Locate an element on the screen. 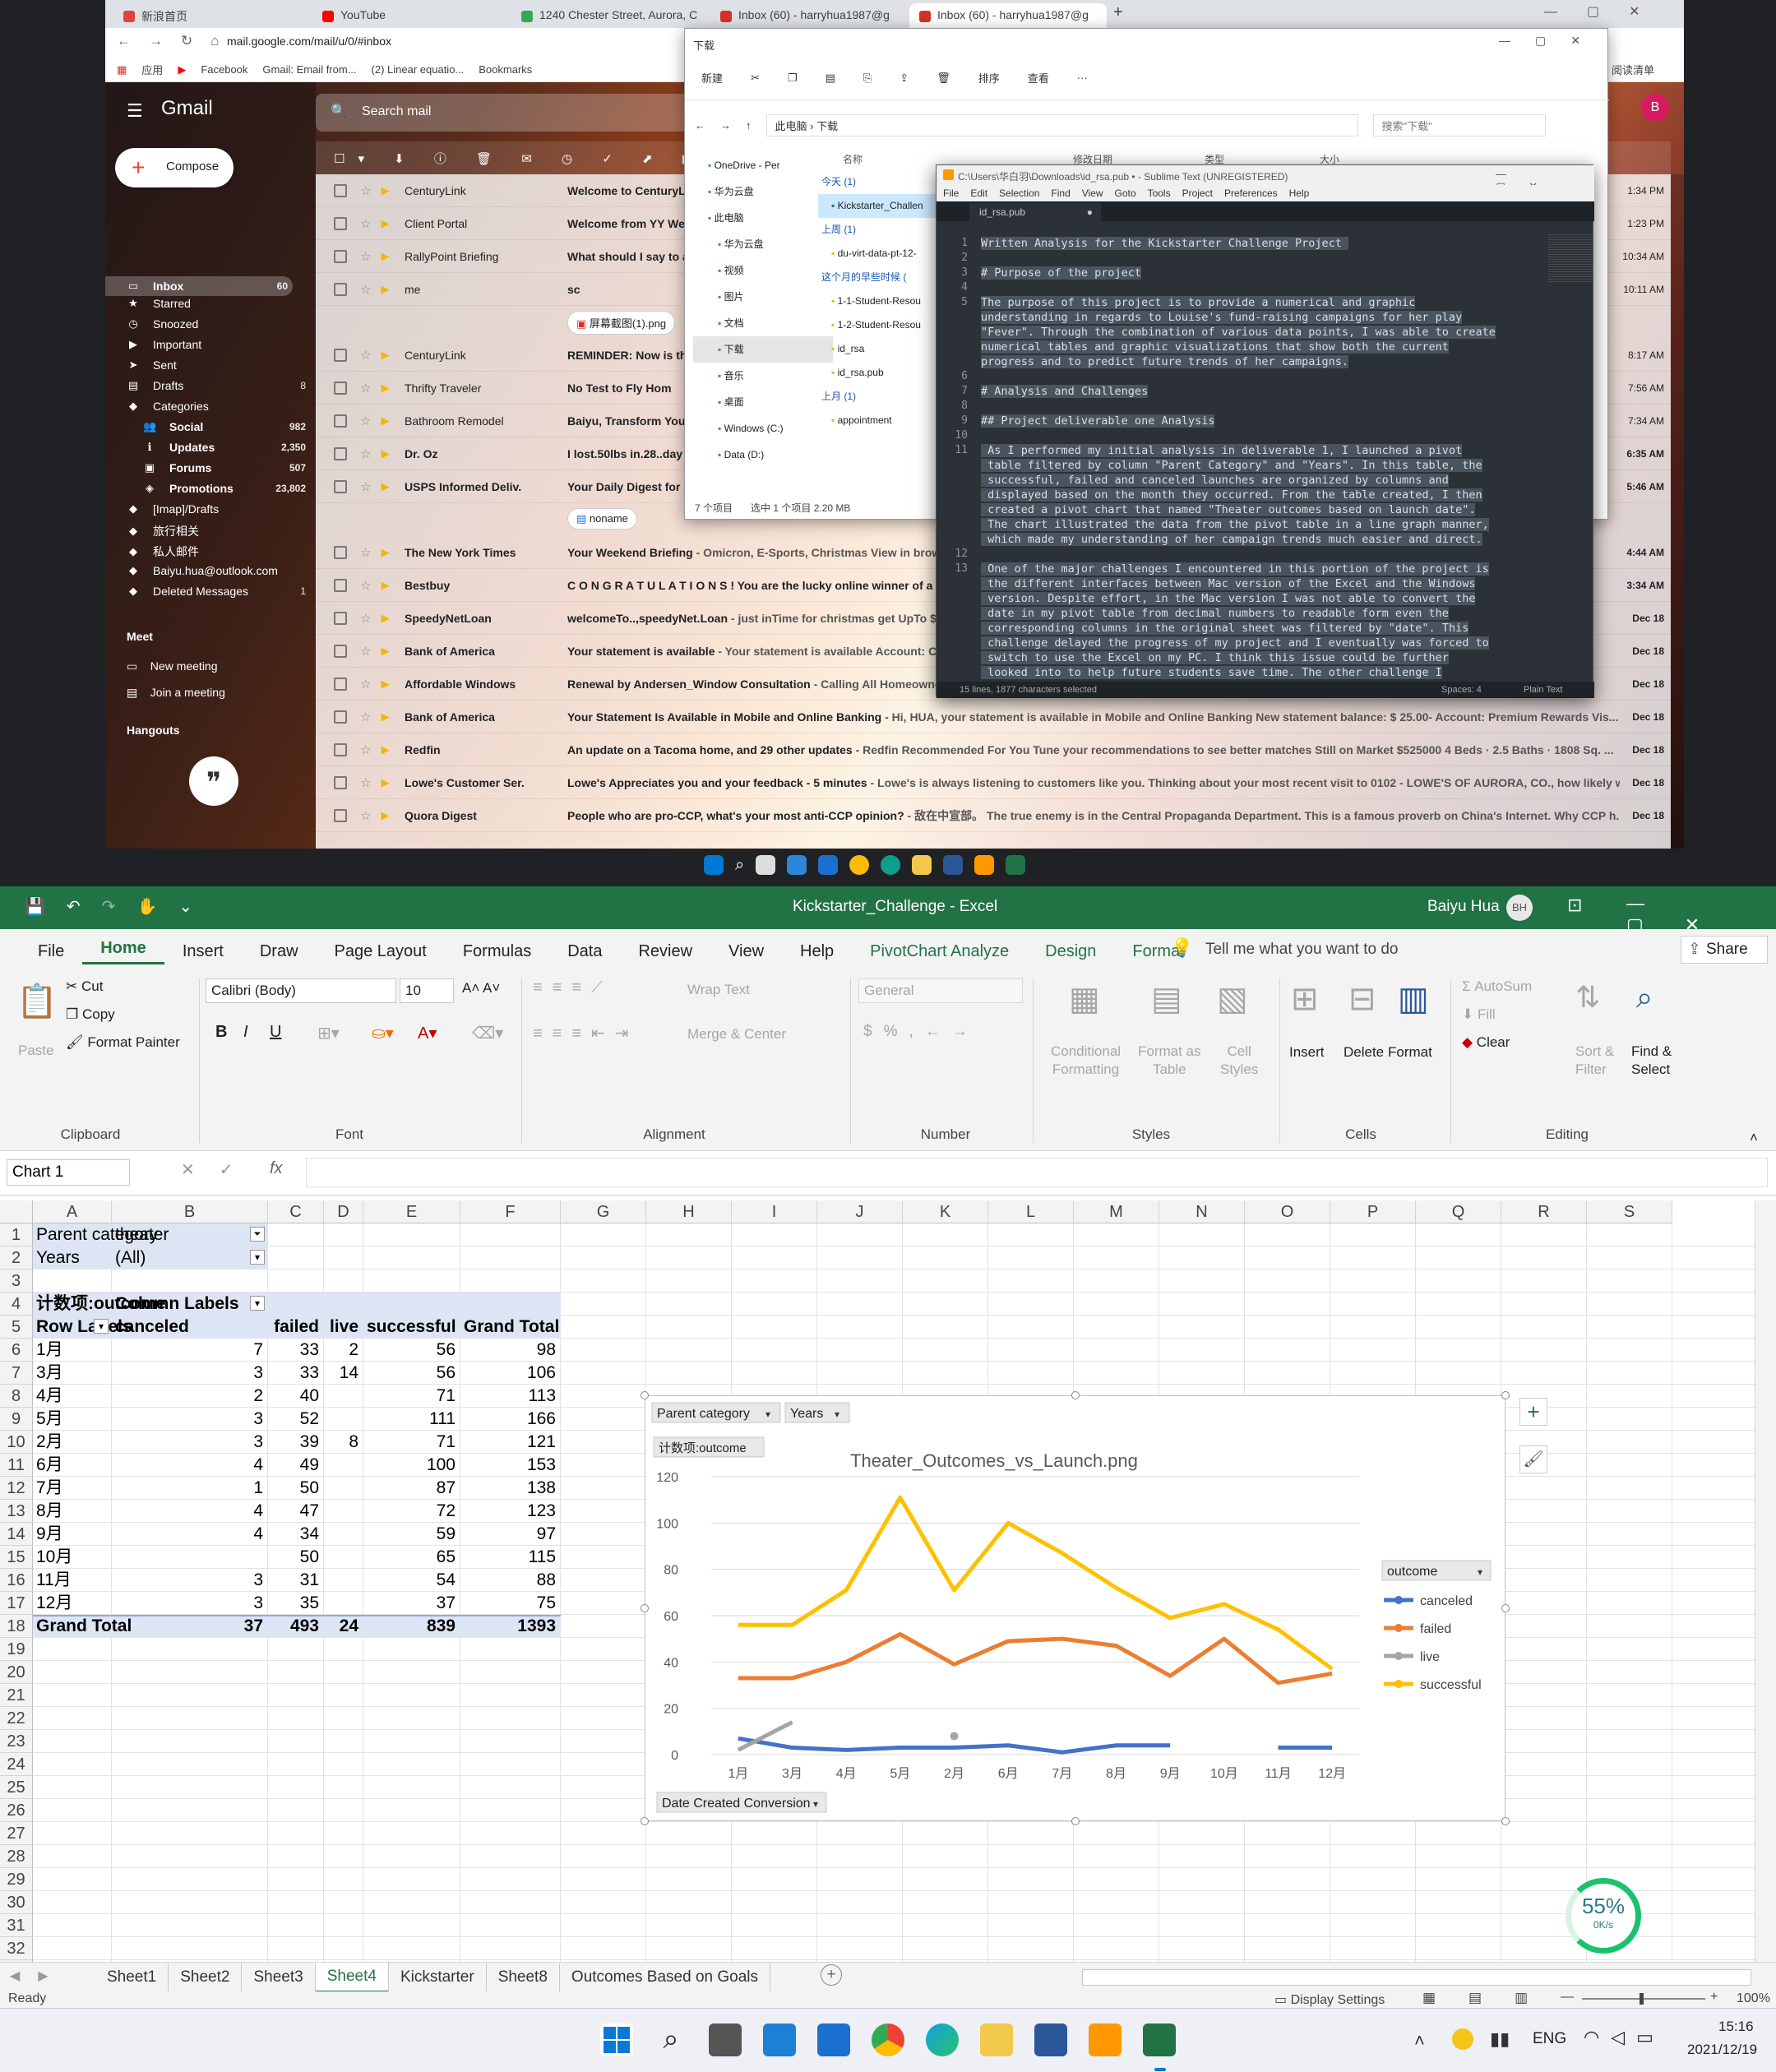  nav-buttons: ←→↻⌂ is located at coordinates (177, 41).